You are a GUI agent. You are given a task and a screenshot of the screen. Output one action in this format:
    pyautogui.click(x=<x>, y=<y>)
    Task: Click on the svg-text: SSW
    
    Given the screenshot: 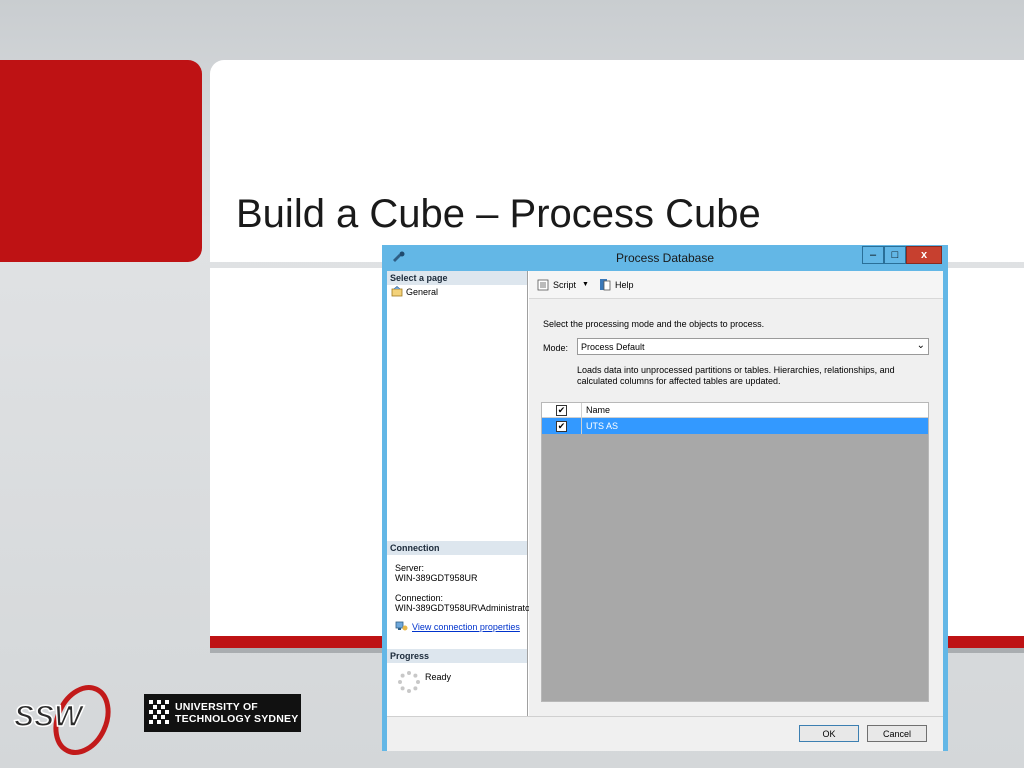 What is the action you would take?
    pyautogui.click(x=49, y=716)
    